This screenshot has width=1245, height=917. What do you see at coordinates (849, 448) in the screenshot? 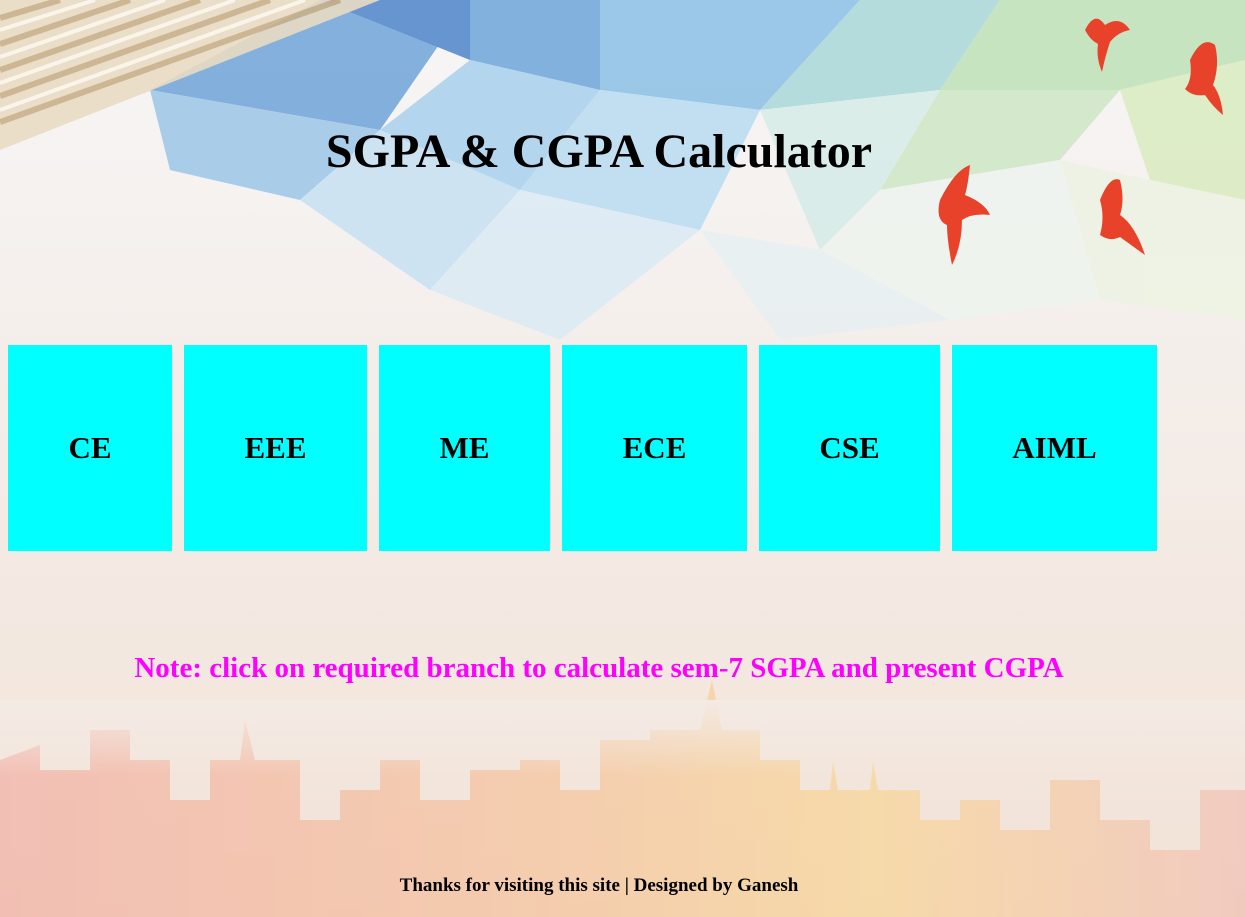
I see `branch-button-cse: CSE` at bounding box center [849, 448].